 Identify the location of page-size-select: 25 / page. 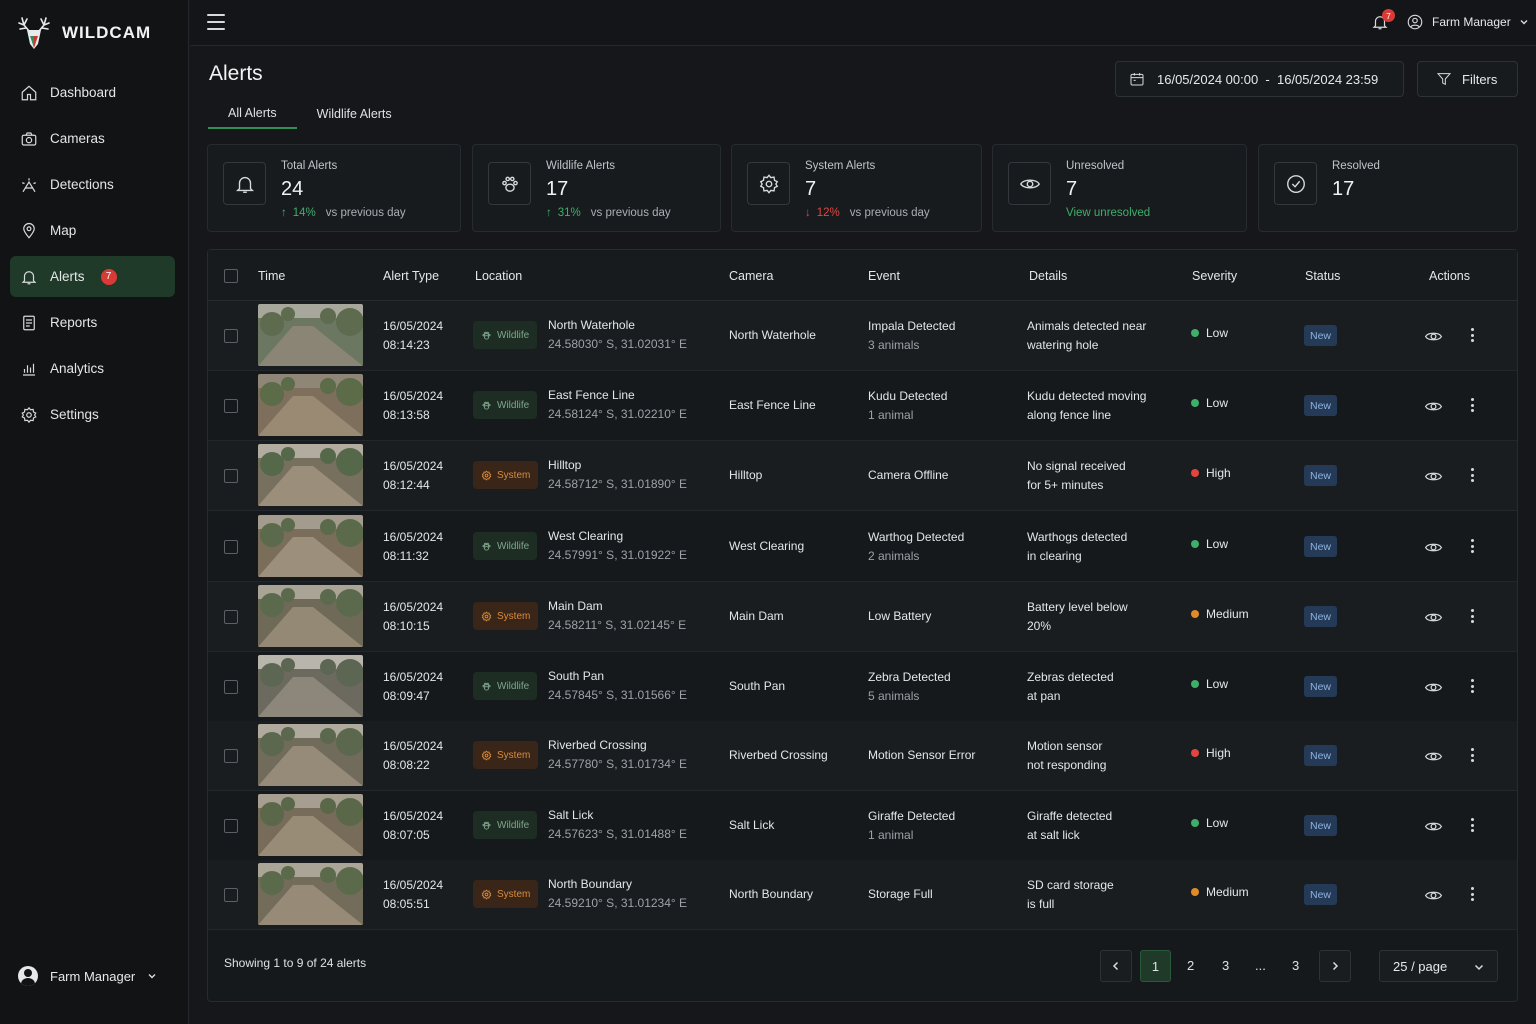
(1438, 966).